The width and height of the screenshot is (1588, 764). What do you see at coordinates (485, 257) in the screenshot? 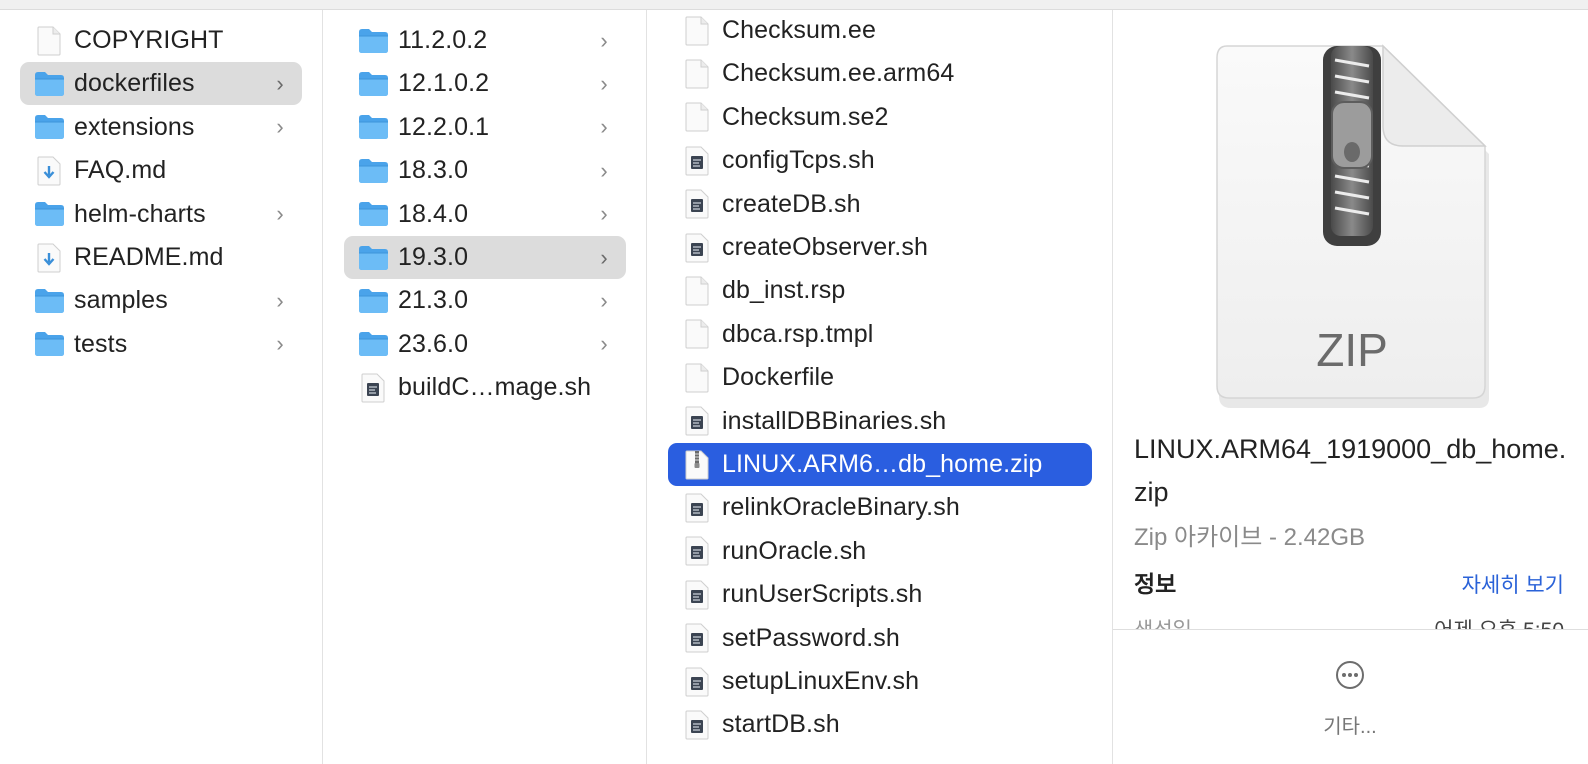
I see `folder-item-19-3-0: 19.3.0 ›` at bounding box center [485, 257].